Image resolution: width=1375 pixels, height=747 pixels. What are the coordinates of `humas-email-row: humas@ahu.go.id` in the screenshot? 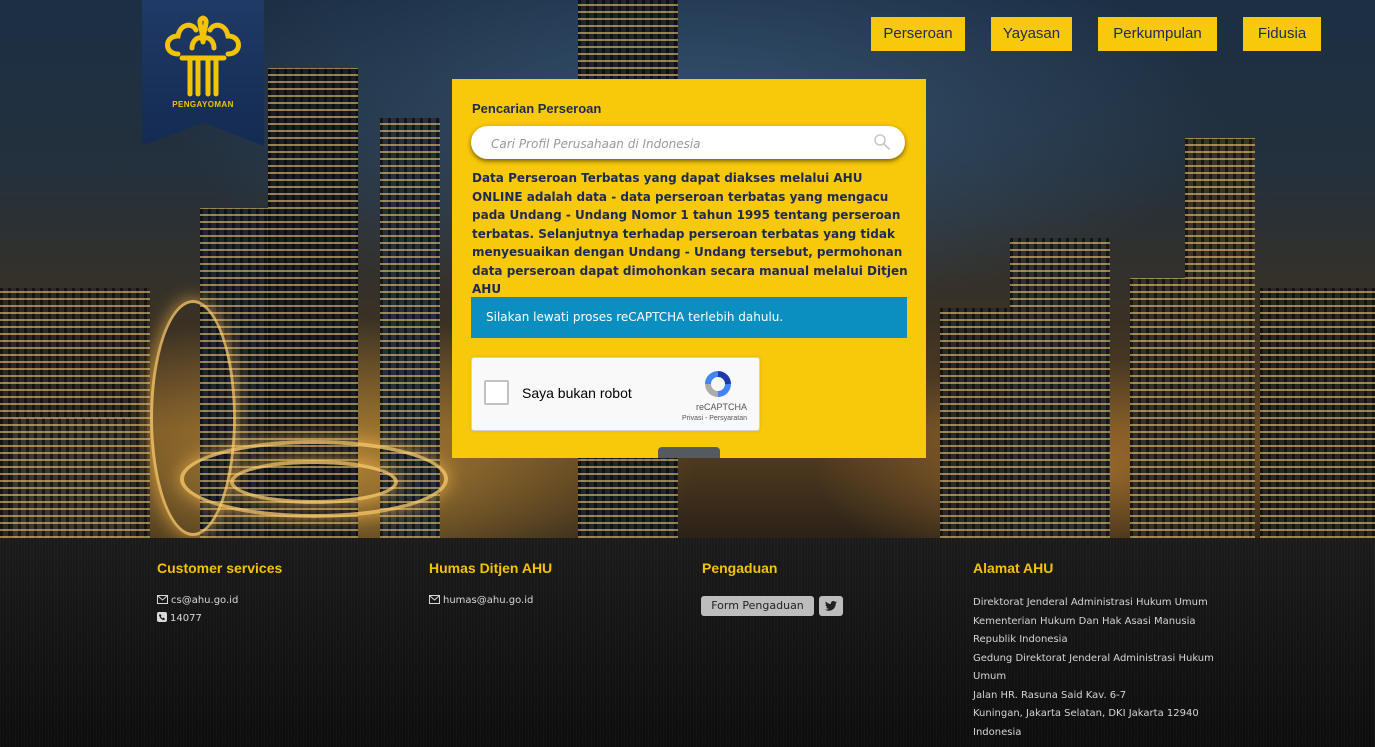 It's located at (481, 601).